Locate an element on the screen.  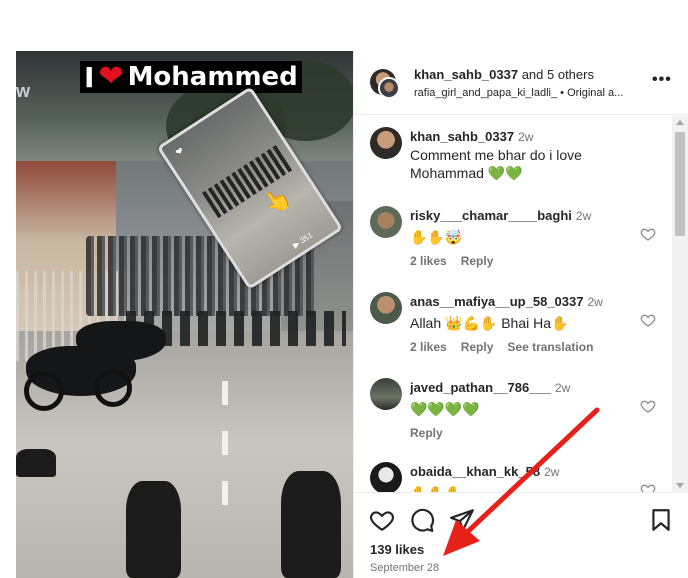
comment-body: 💚💚💚💚 is located at coordinates (445, 409).